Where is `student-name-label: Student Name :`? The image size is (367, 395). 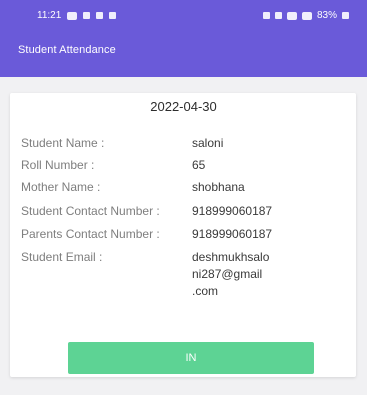
student-name-label: Student Name : is located at coordinates (63, 143).